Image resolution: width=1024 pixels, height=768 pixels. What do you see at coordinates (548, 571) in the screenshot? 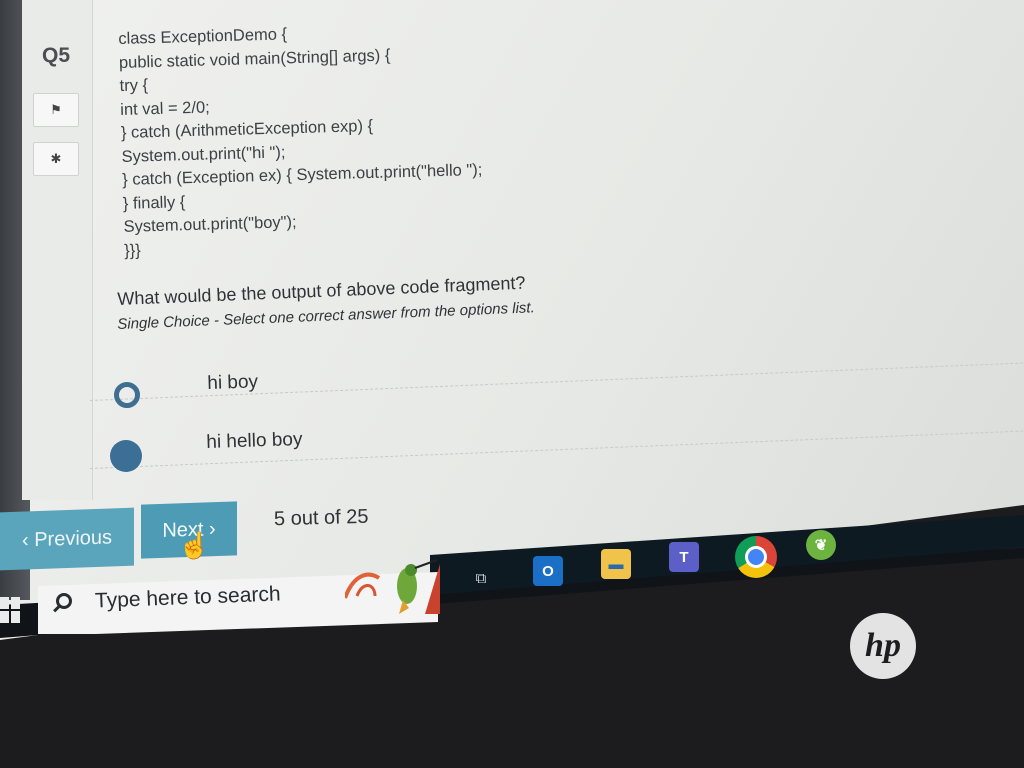
I see `outlook-icon: O` at bounding box center [548, 571].